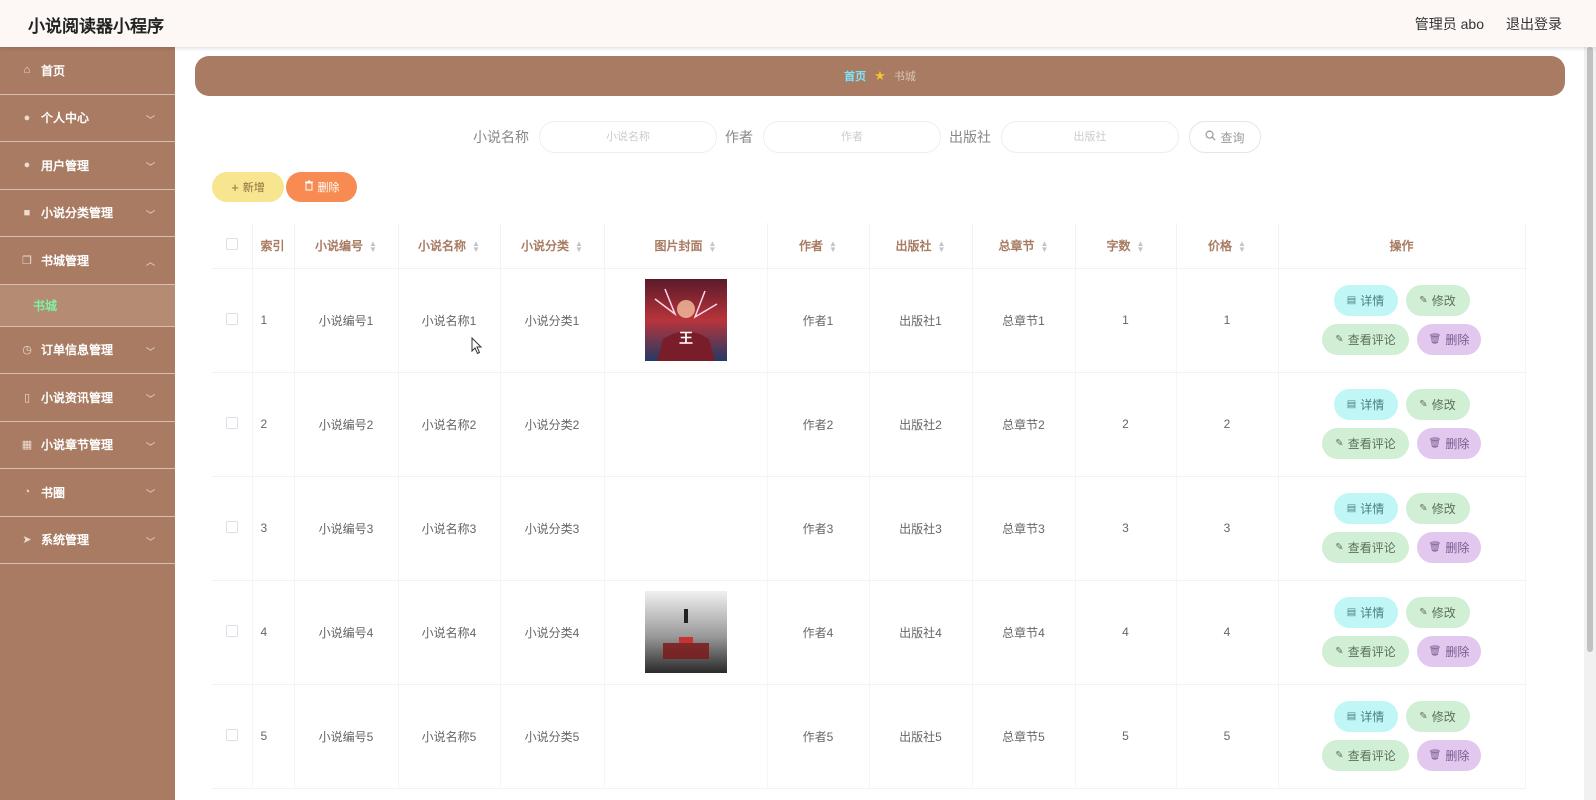 Image resolution: width=1596 pixels, height=800 pixels. What do you see at coordinates (87, 493) in the screenshot?
I see `sidebar-item-8: ◔ 书圈 ﹀` at bounding box center [87, 493].